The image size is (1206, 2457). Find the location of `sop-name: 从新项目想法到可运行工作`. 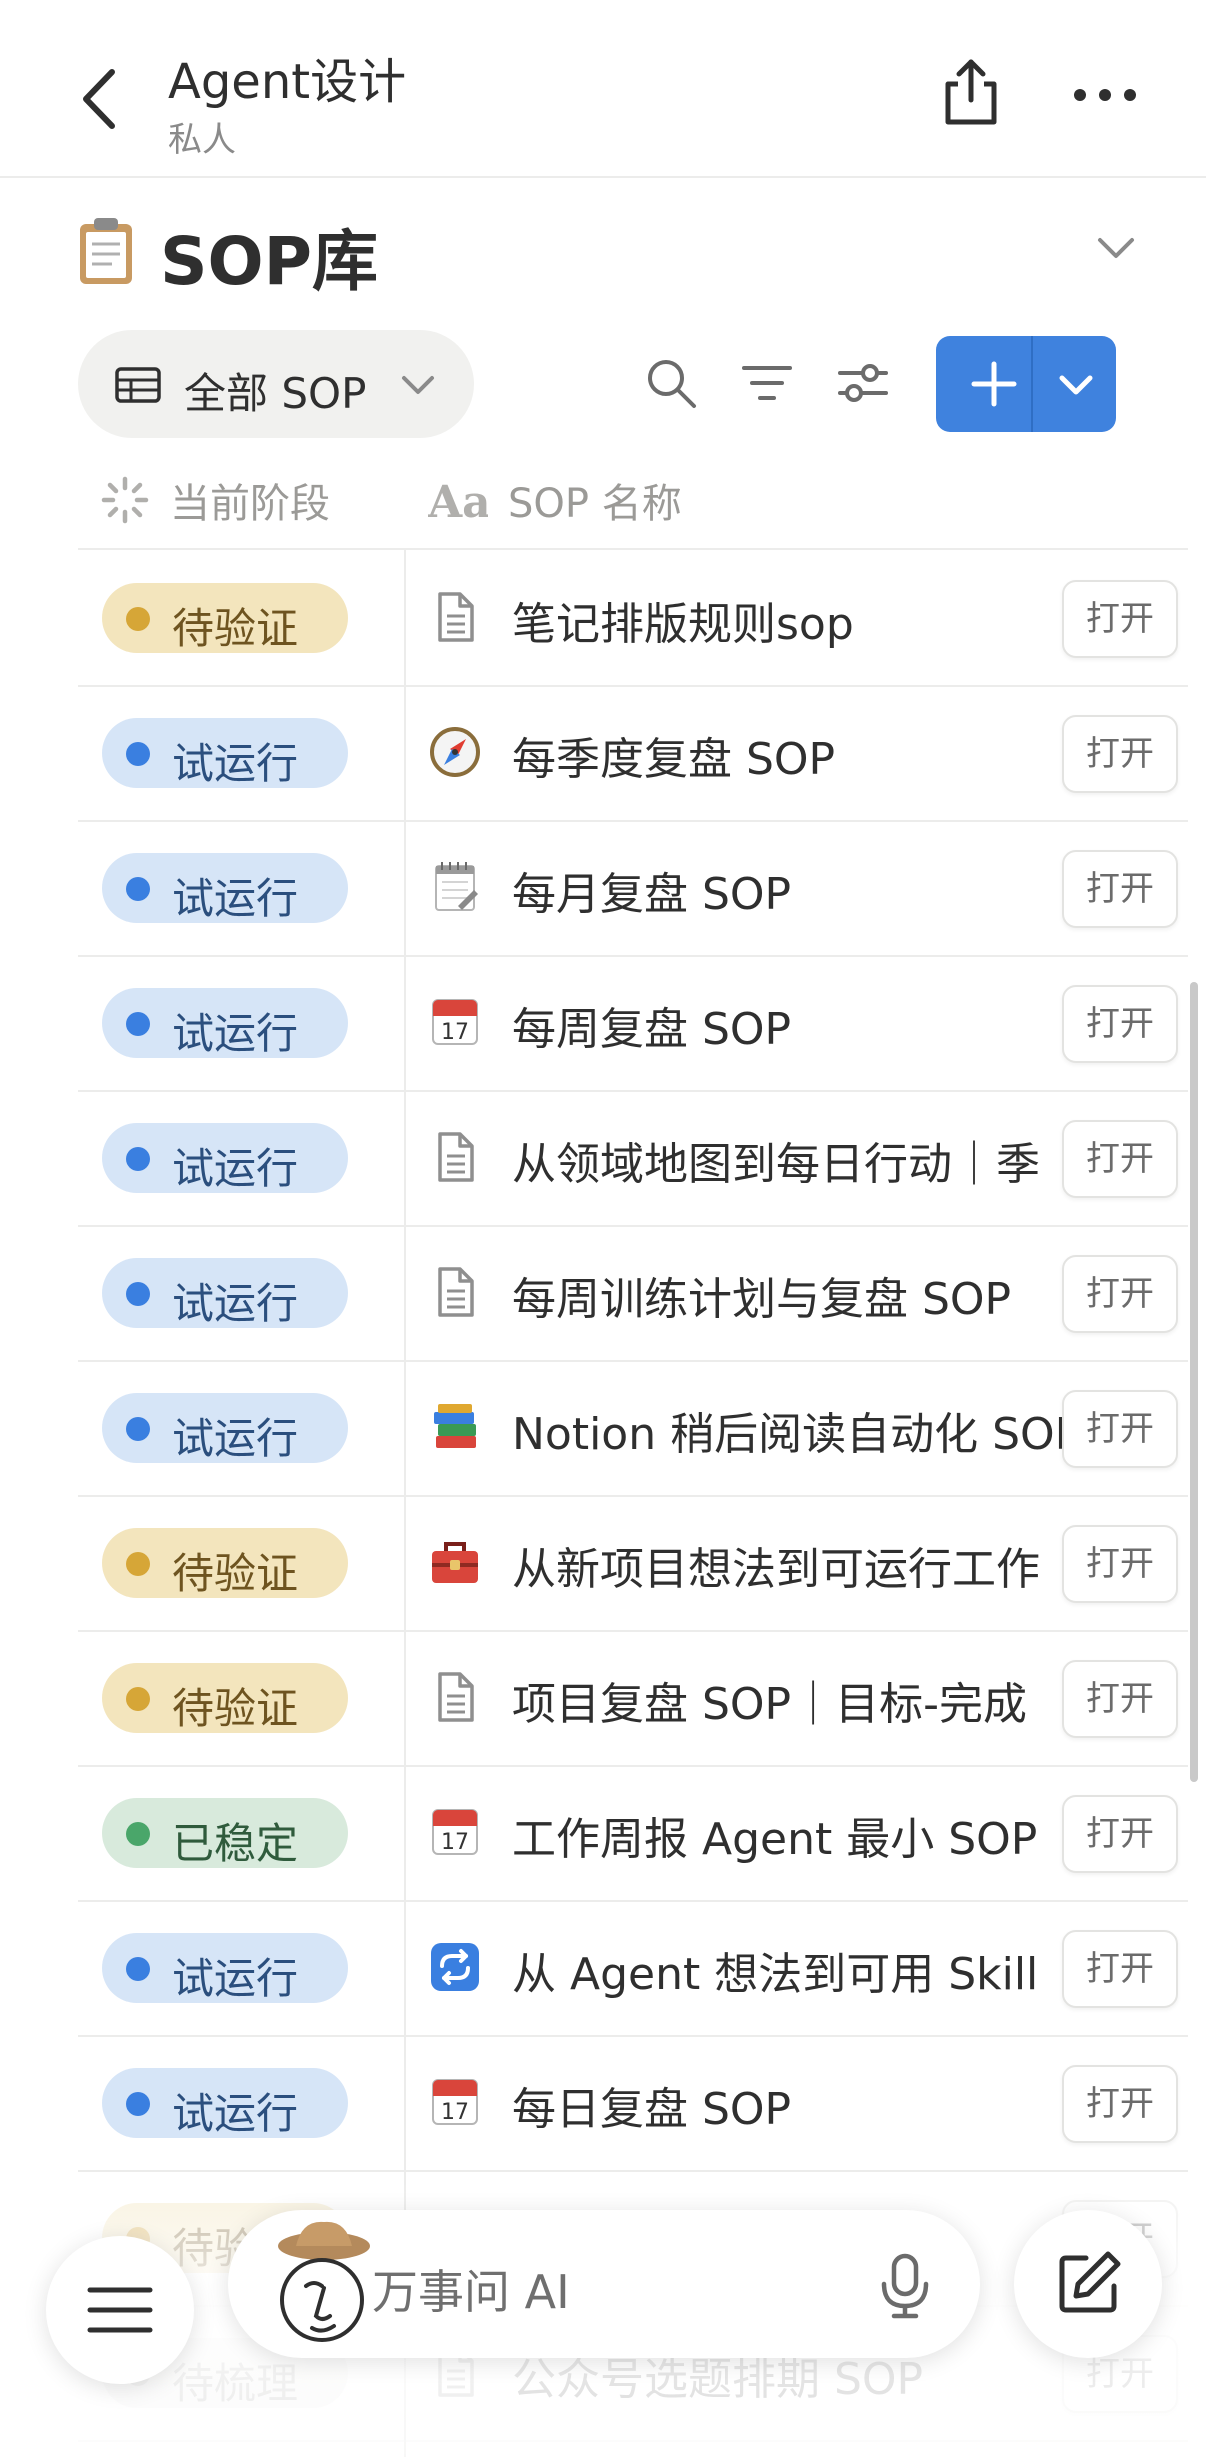

sop-name: 从新项目想法到可运行工作 is located at coordinates (832, 1565).